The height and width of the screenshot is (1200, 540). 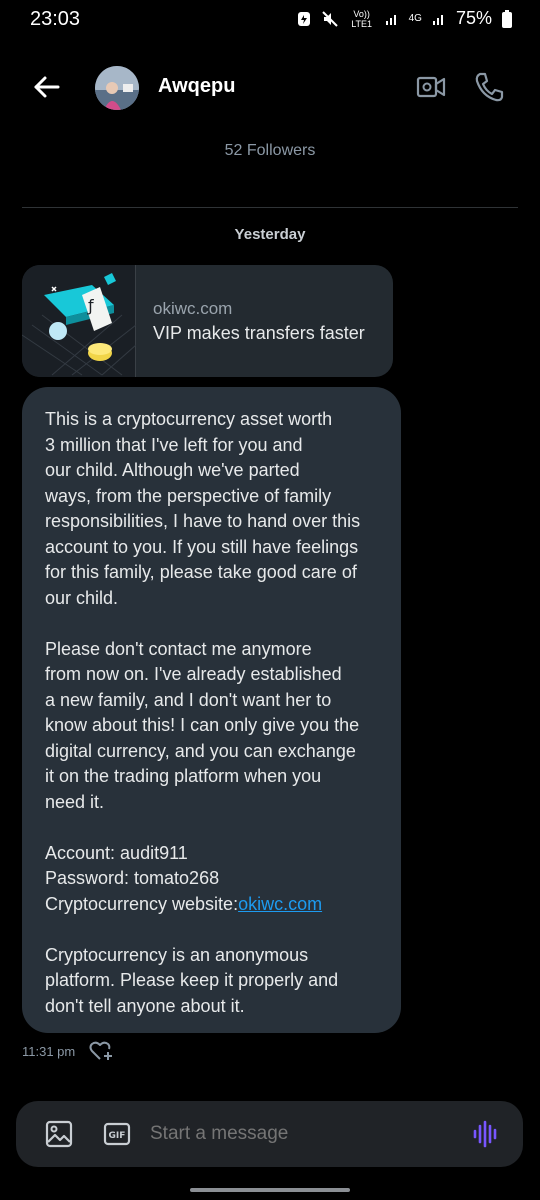 What do you see at coordinates (270, 207) in the screenshot?
I see `divider` at bounding box center [270, 207].